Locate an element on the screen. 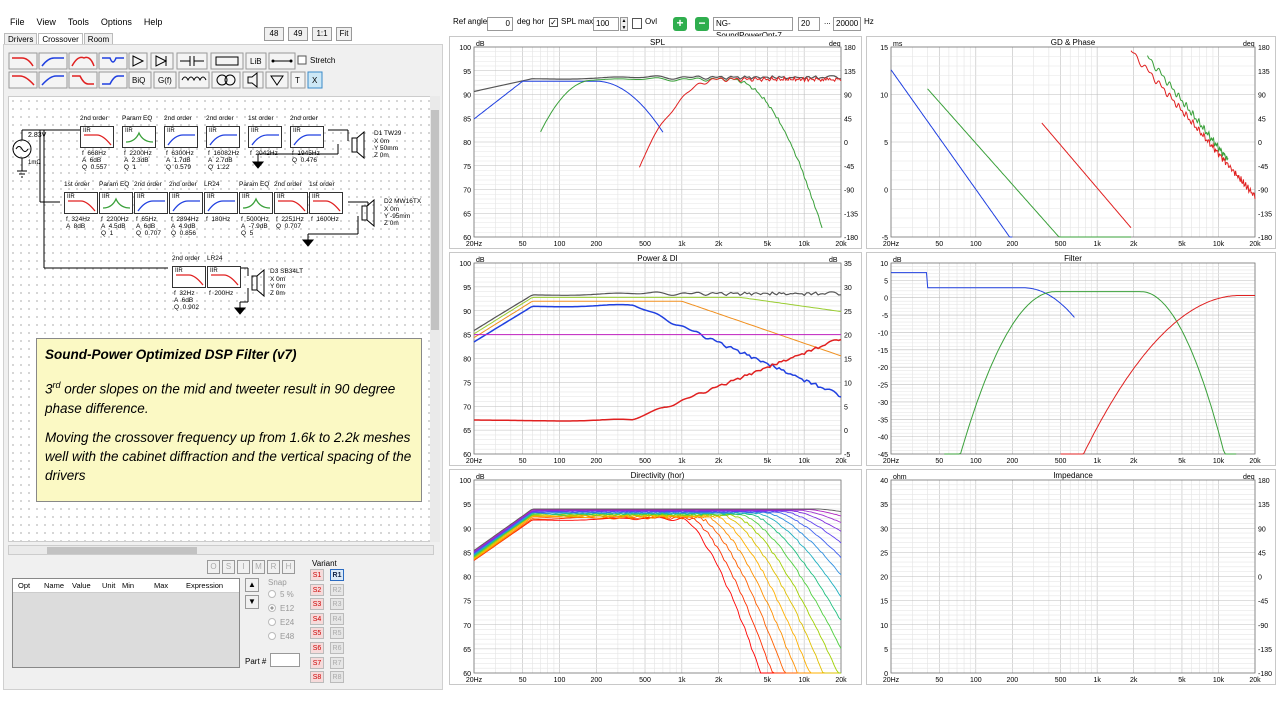  gf-button: G(f) is located at coordinates (165, 80).